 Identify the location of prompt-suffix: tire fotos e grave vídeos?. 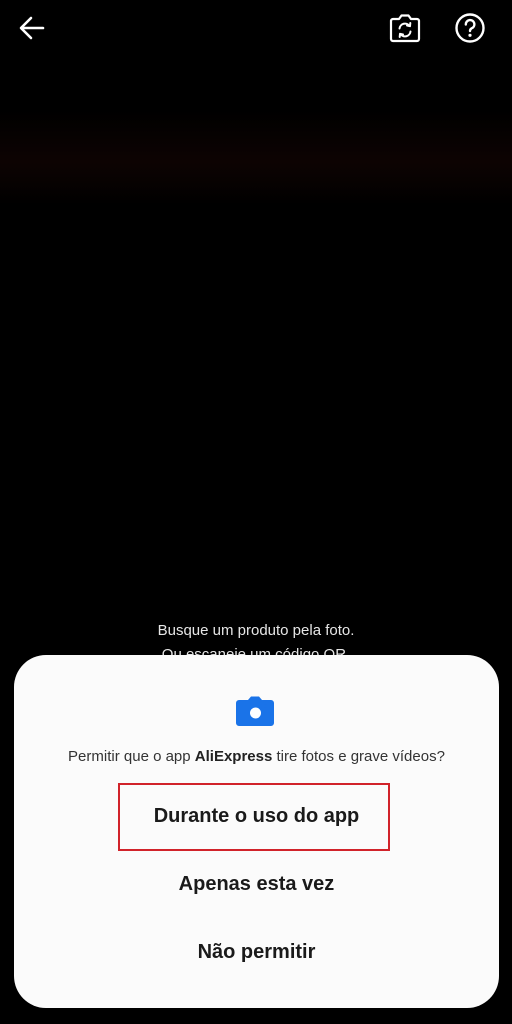
(358, 756).